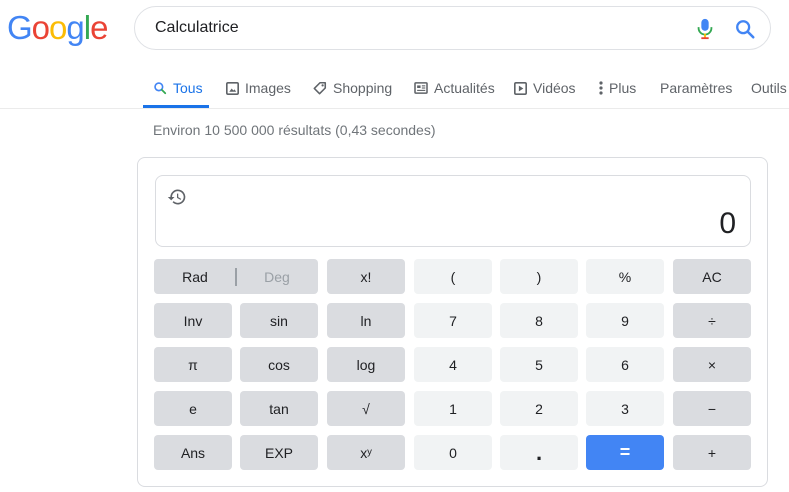  I want to click on display-value: 0, so click(727, 223).